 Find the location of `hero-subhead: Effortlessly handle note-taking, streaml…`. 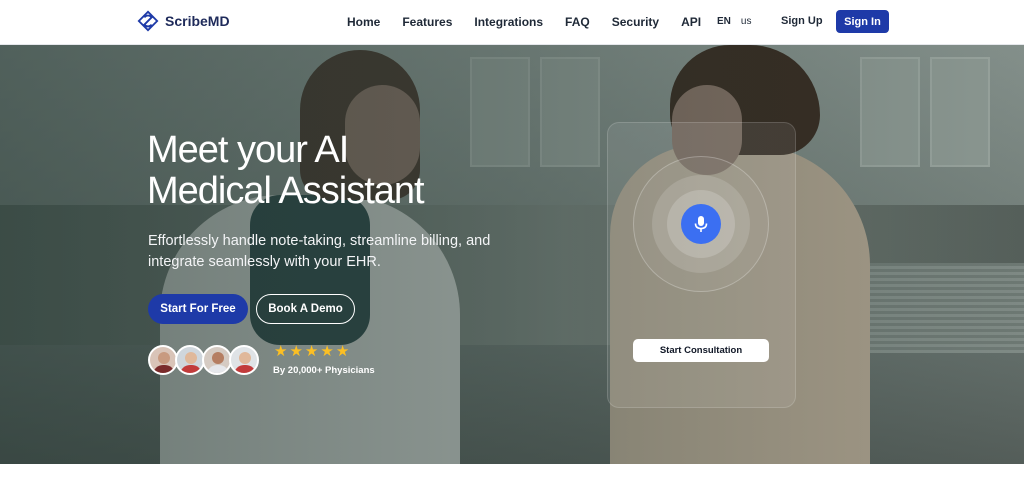

hero-subhead: Effortlessly handle note-taking, streaml… is located at coordinates (319, 251).